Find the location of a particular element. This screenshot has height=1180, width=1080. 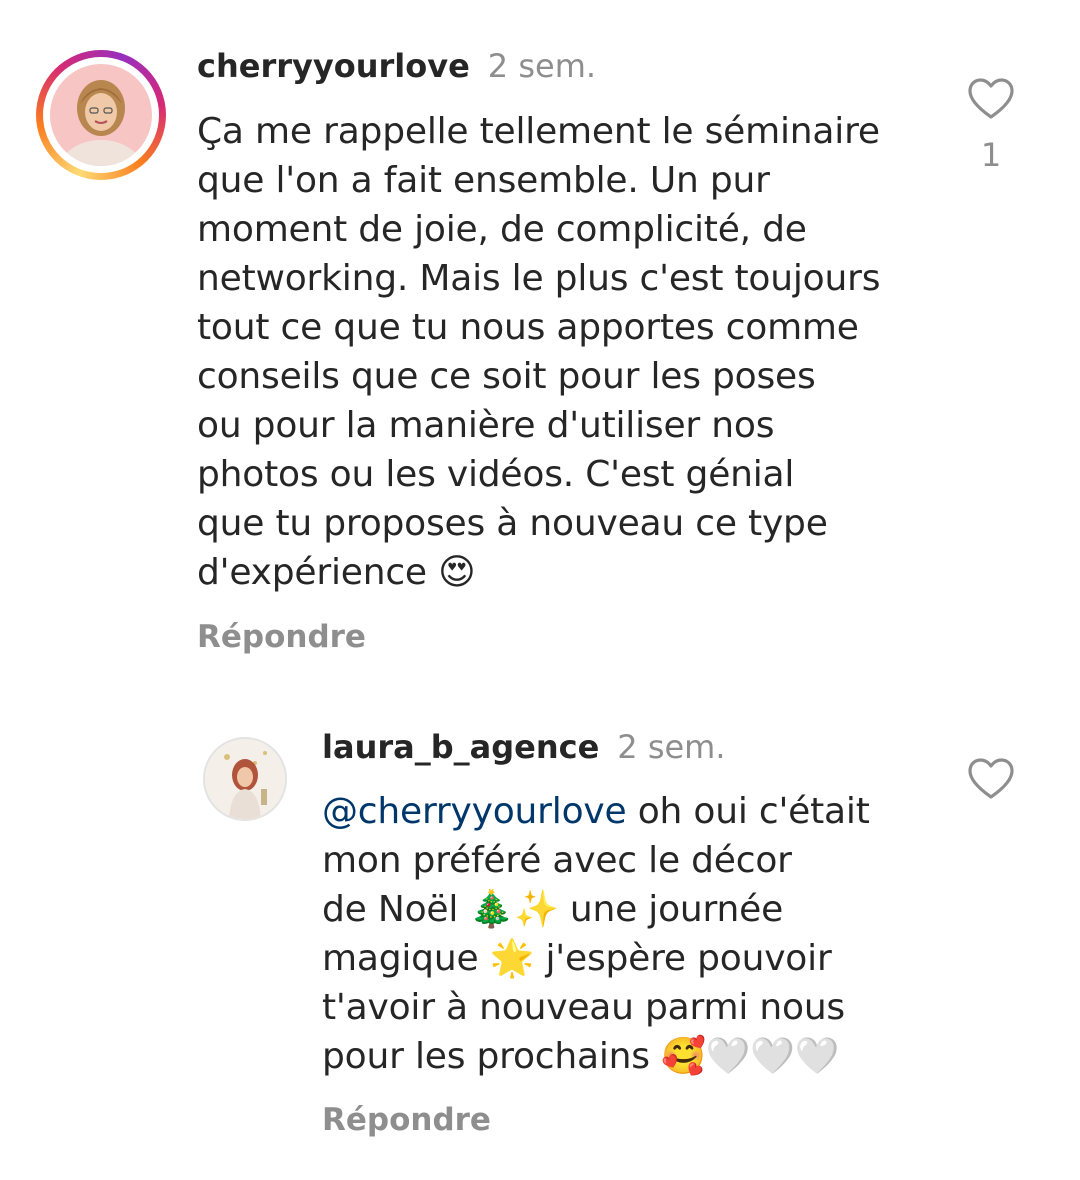

avatar-story-ring is located at coordinates (101, 115).